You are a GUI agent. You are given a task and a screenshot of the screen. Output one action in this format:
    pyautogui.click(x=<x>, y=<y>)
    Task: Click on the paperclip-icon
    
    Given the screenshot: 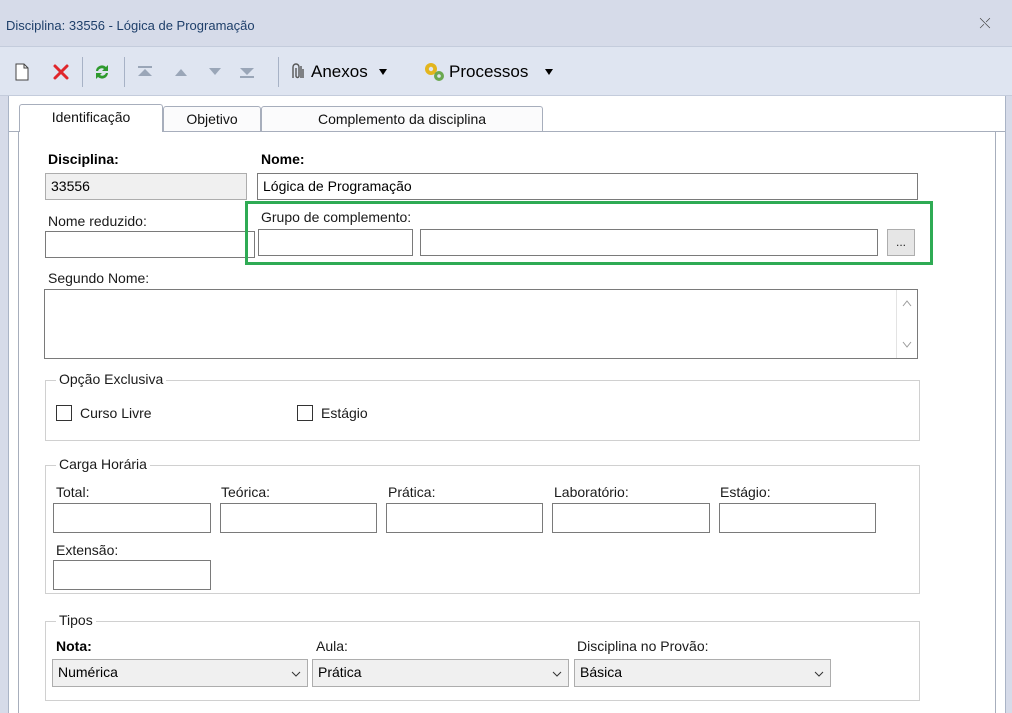 What is the action you would take?
    pyautogui.click(x=298, y=71)
    